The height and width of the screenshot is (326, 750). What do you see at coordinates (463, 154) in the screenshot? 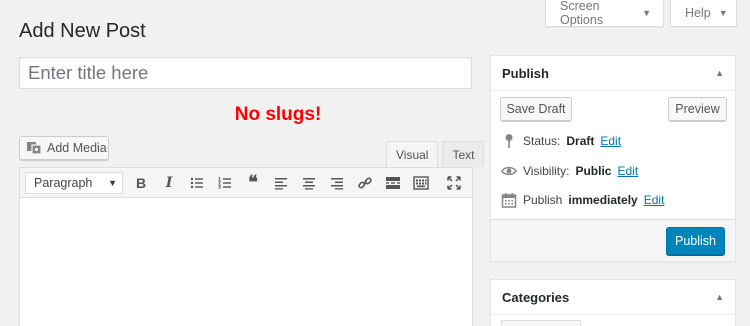
I see `tab-text: Text` at bounding box center [463, 154].